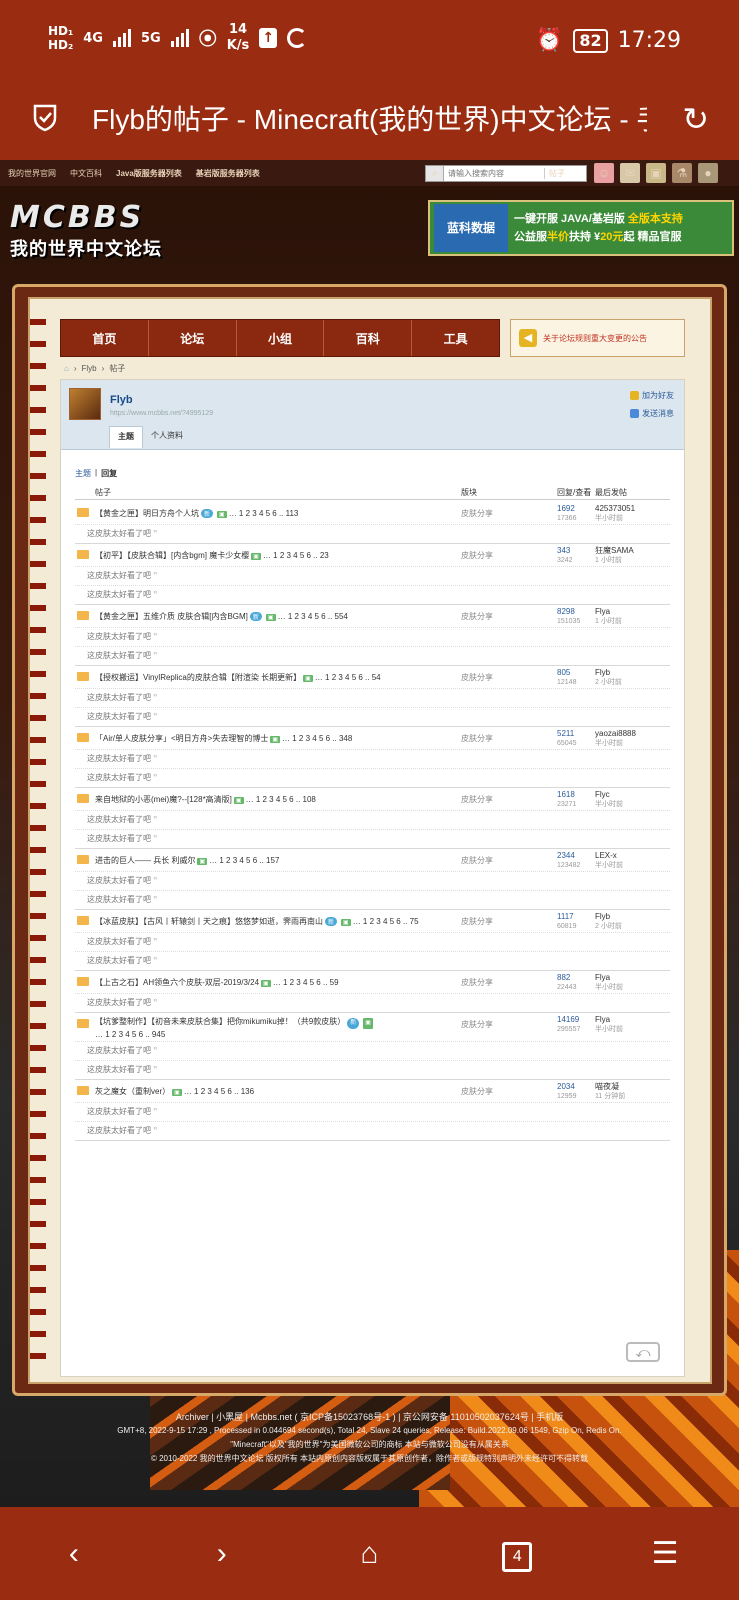 This screenshot has height=1600, width=739. I want to click on tab-topics: 主题, so click(126, 437).